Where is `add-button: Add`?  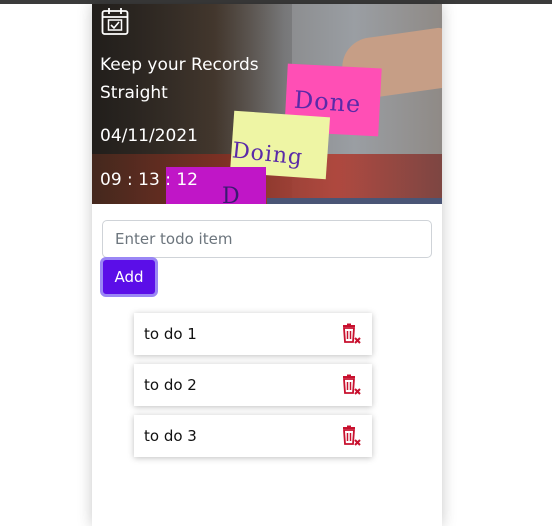
add-button: Add is located at coordinates (129, 277).